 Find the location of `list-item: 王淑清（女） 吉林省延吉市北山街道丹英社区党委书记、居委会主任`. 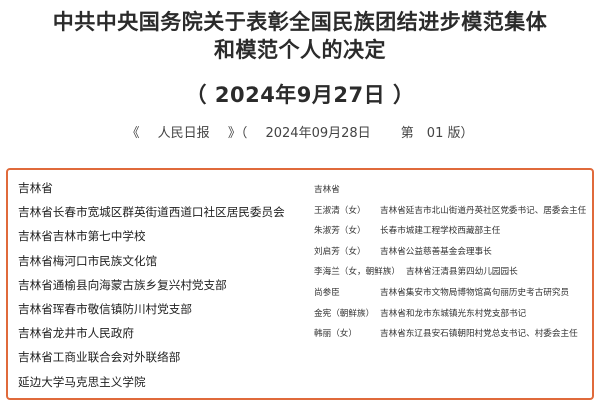

list-item: 王淑清（女） 吉林省延吉市北山街道丹英社区党委书记、居委会主任 is located at coordinates (452, 211).